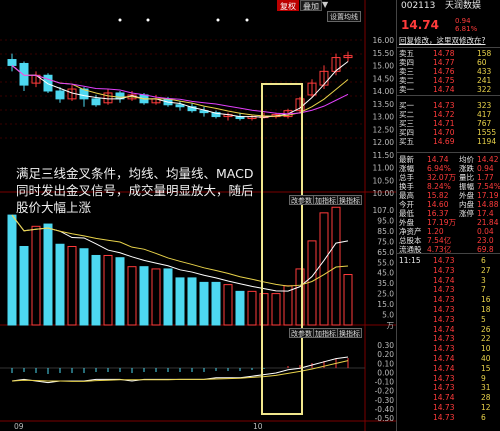 This screenshot has width=500, height=431. I want to click on ma-settings-button: 设置均线, so click(344, 16).